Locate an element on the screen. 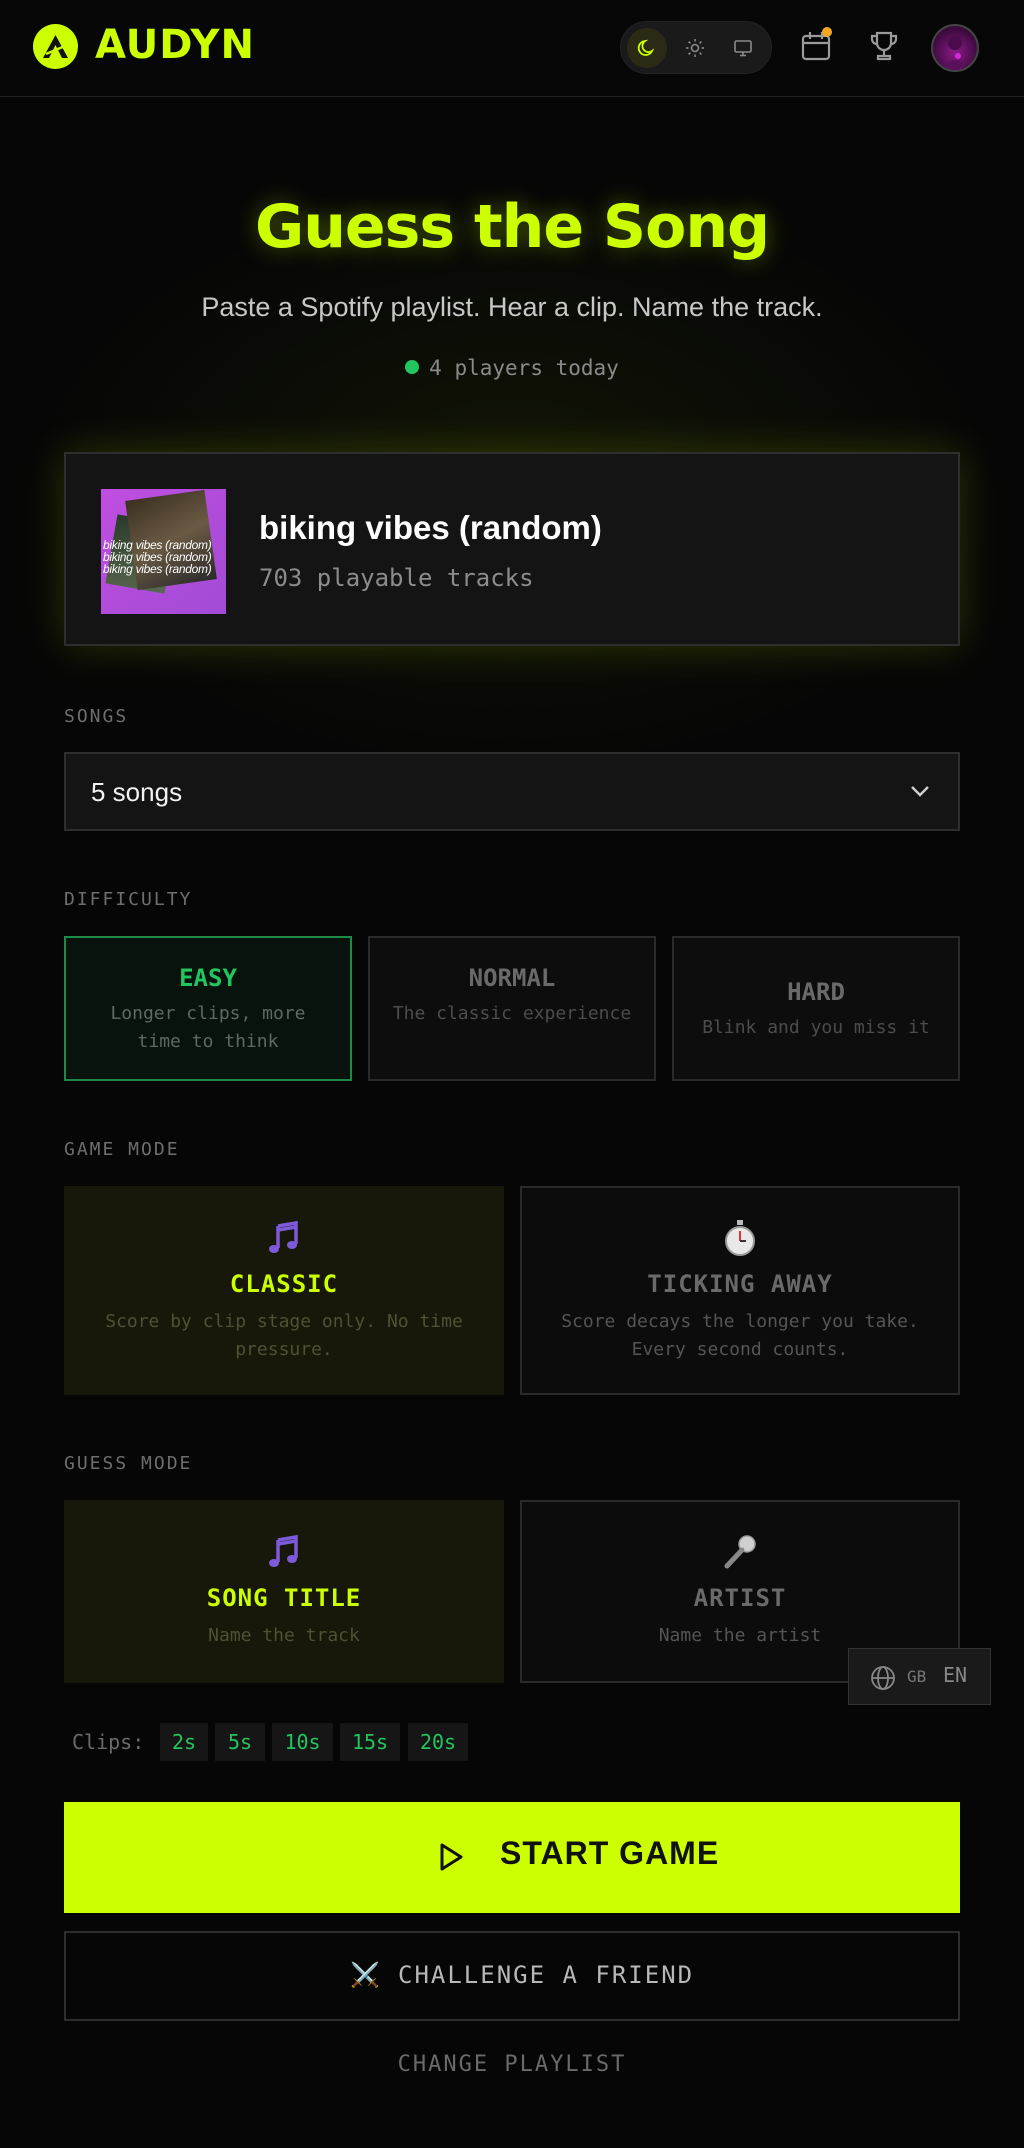  challenge-friend-button: ⚔️ CHALLENGE A FRIEND is located at coordinates (512, 1976).